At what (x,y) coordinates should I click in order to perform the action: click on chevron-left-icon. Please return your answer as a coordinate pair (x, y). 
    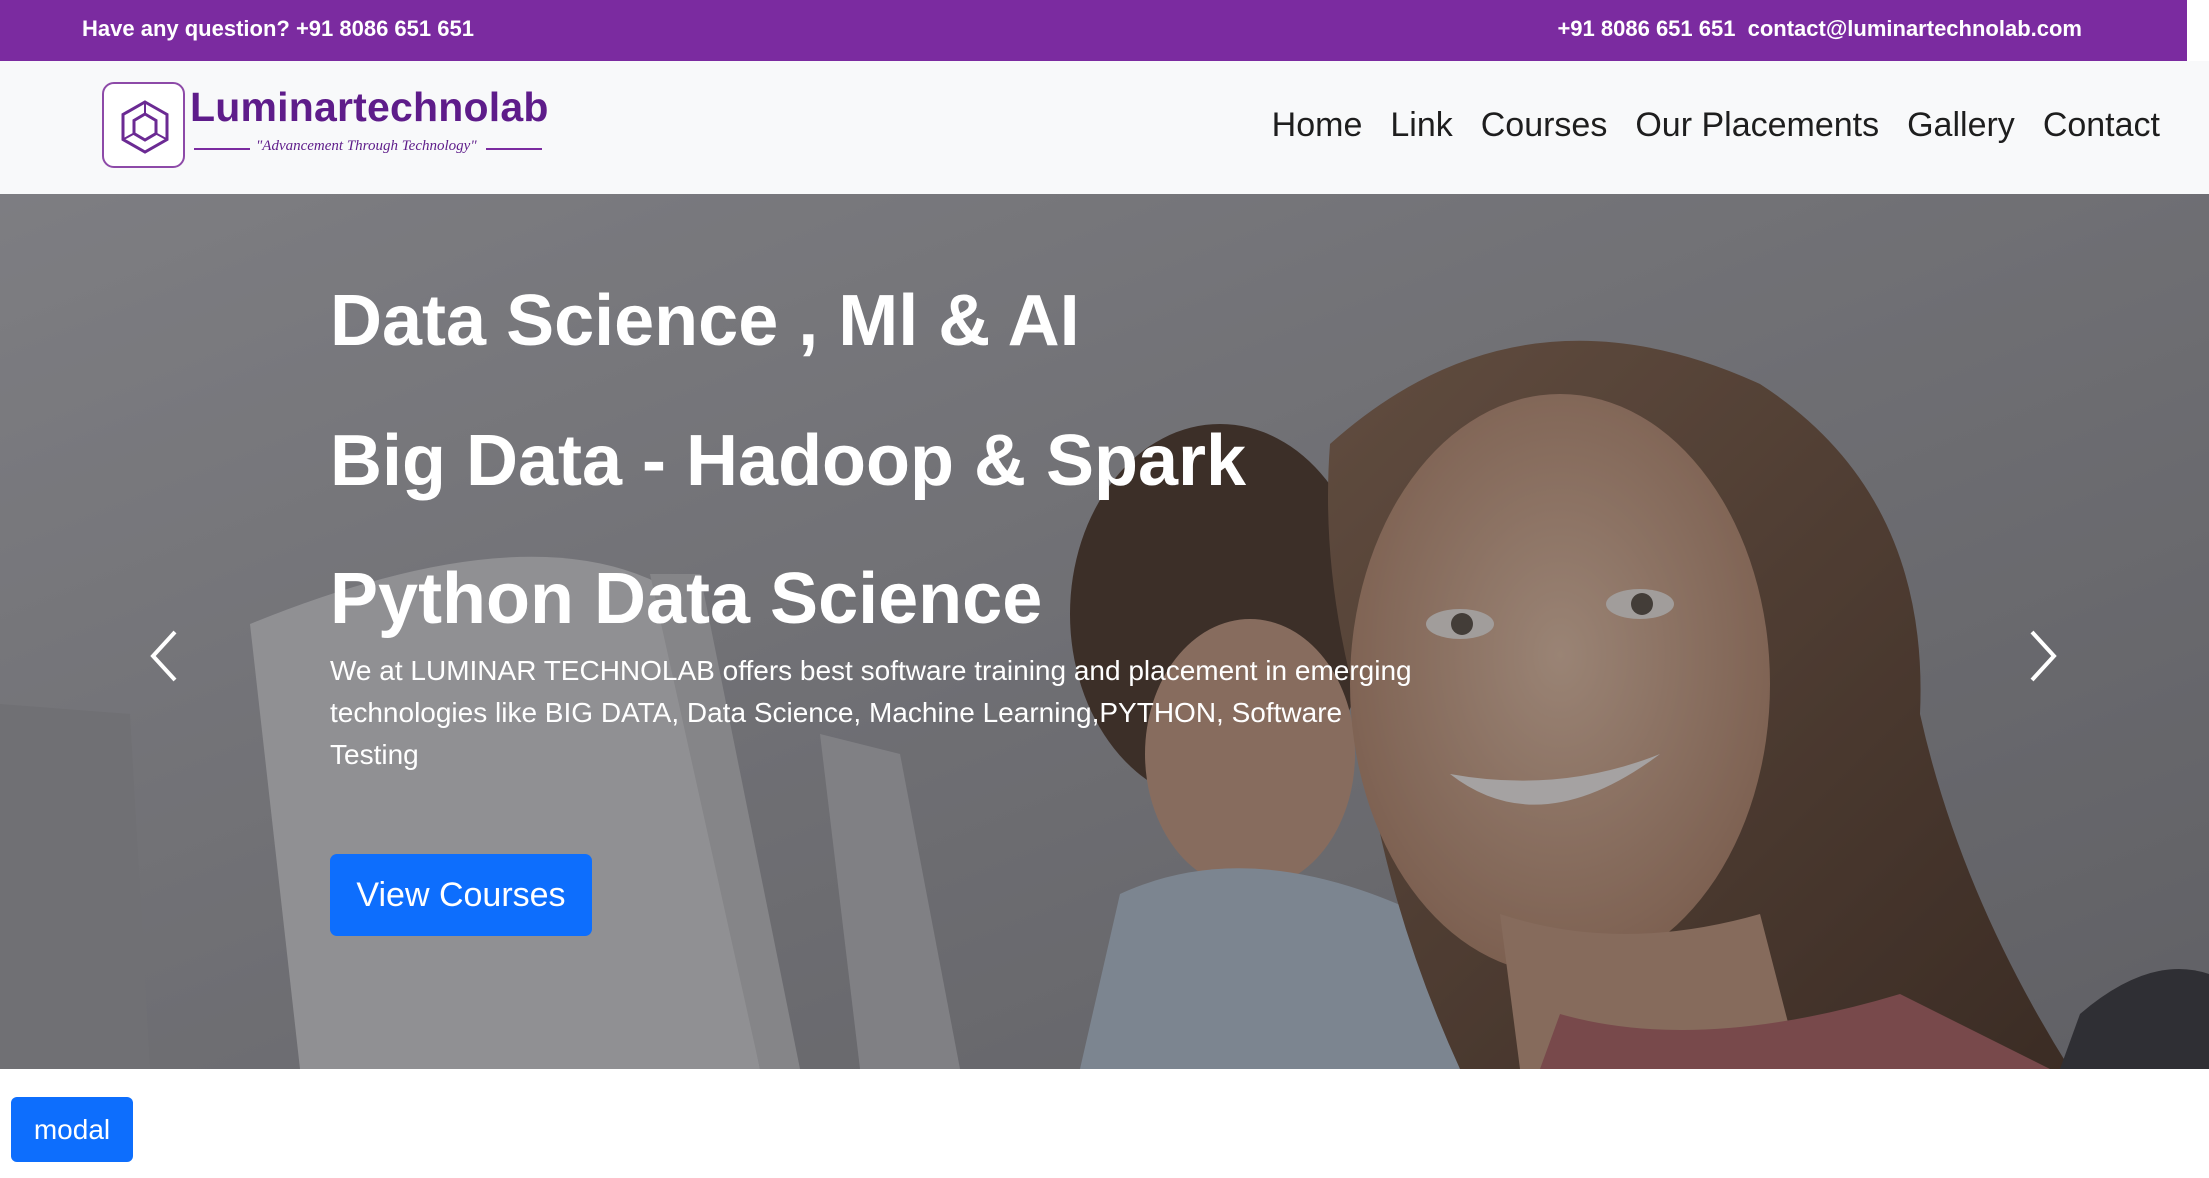
    Looking at the image, I should click on (163, 656).